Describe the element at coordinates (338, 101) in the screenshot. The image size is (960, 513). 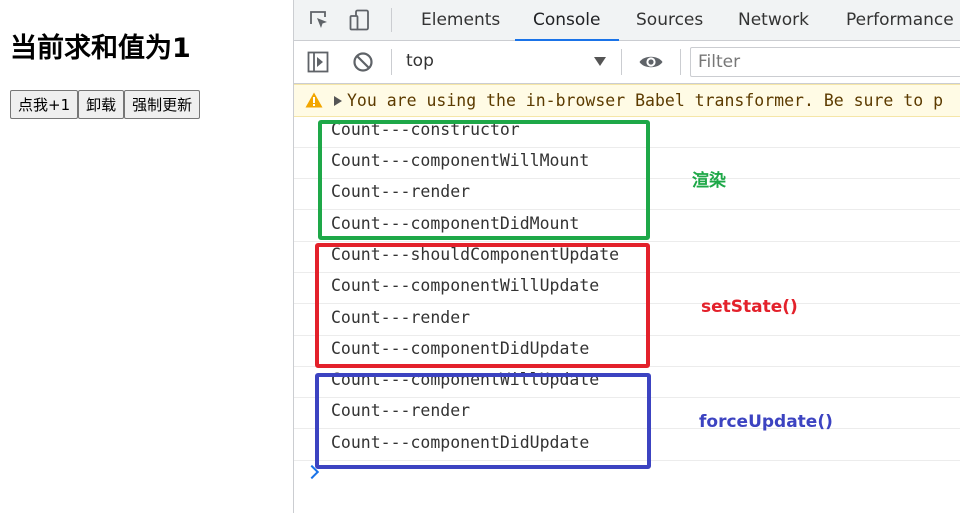
I see `expand-triangle-icon` at that location.